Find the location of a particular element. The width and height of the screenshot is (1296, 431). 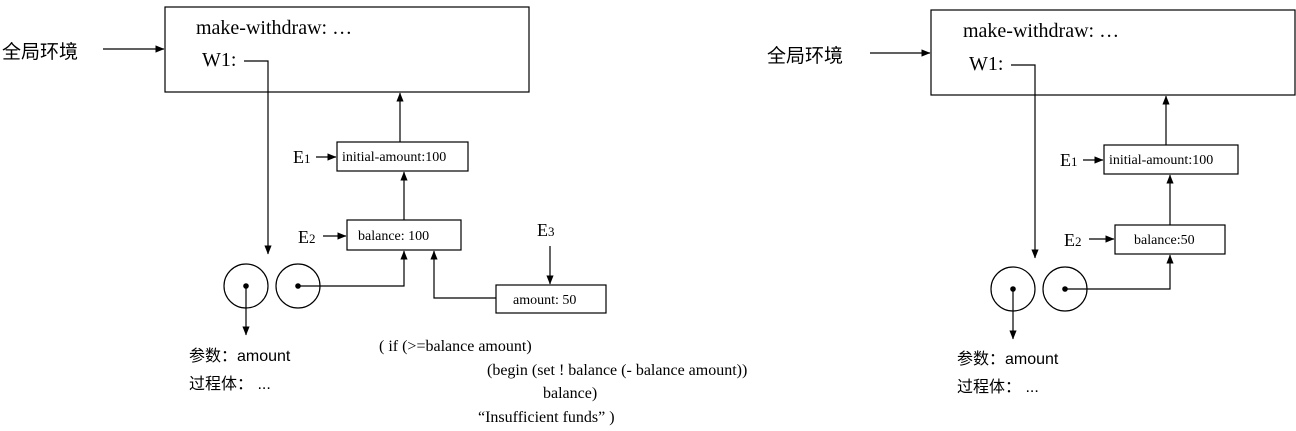

left-e1-binding: initial-amount:100 is located at coordinates (394, 157).